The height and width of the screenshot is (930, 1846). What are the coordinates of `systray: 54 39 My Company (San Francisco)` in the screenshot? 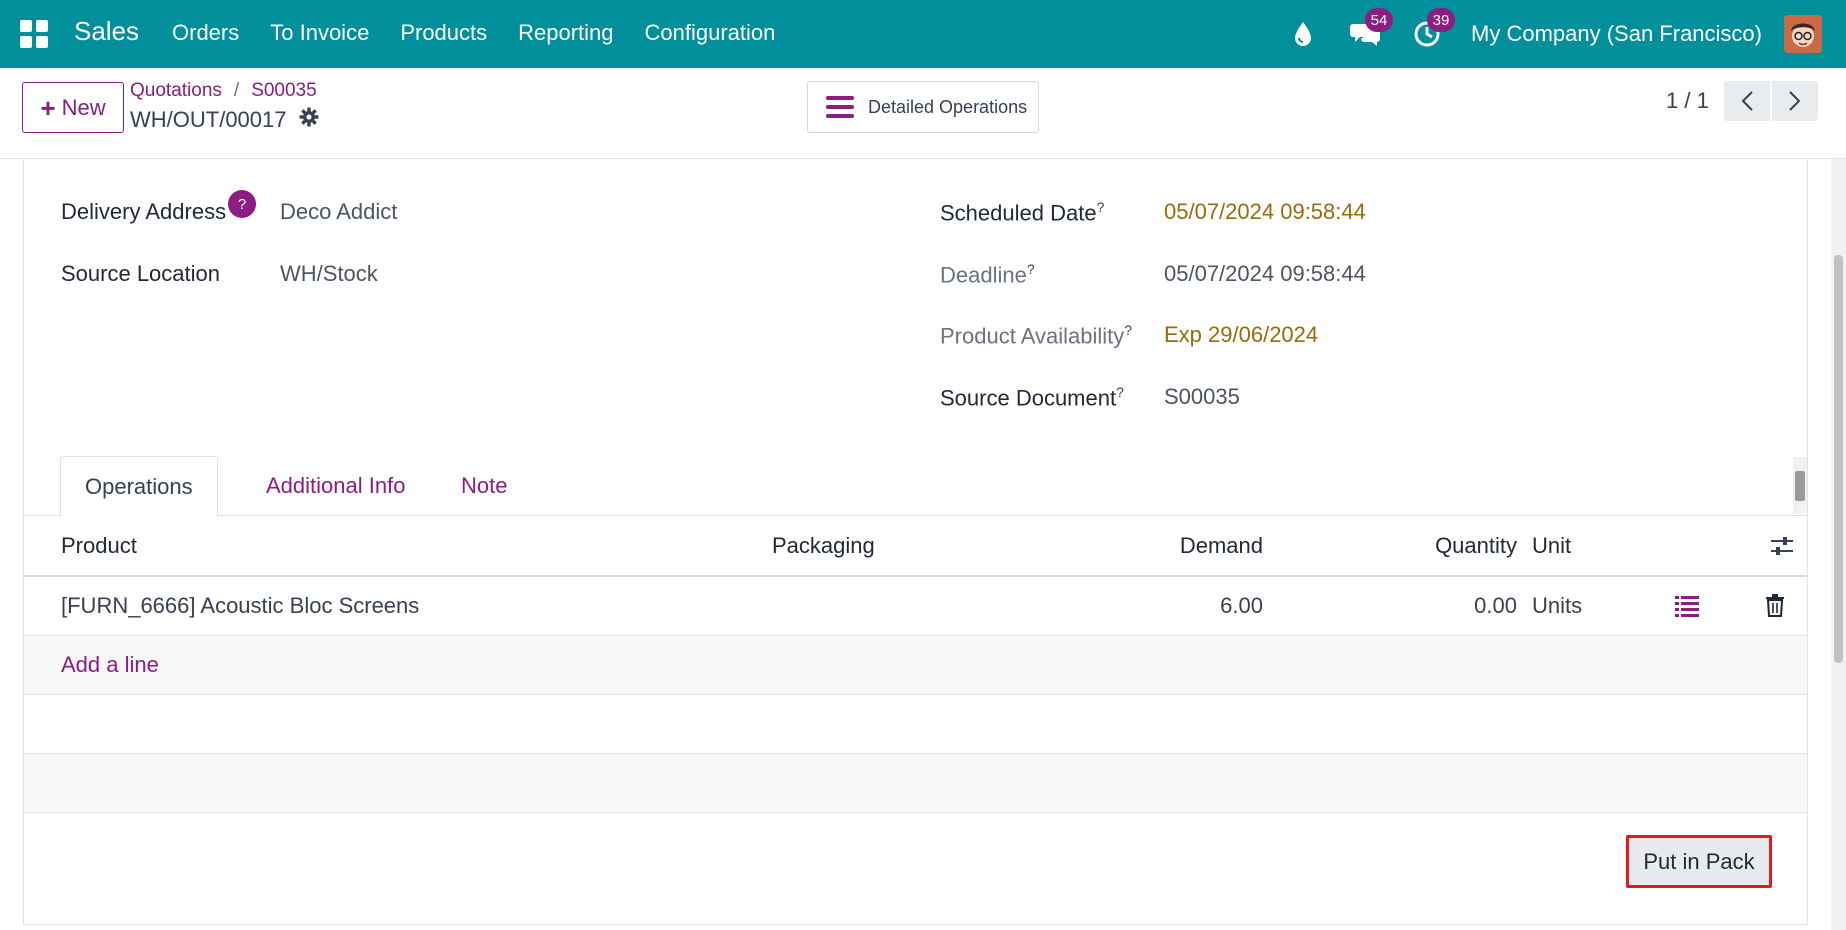 It's located at (1553, 34).